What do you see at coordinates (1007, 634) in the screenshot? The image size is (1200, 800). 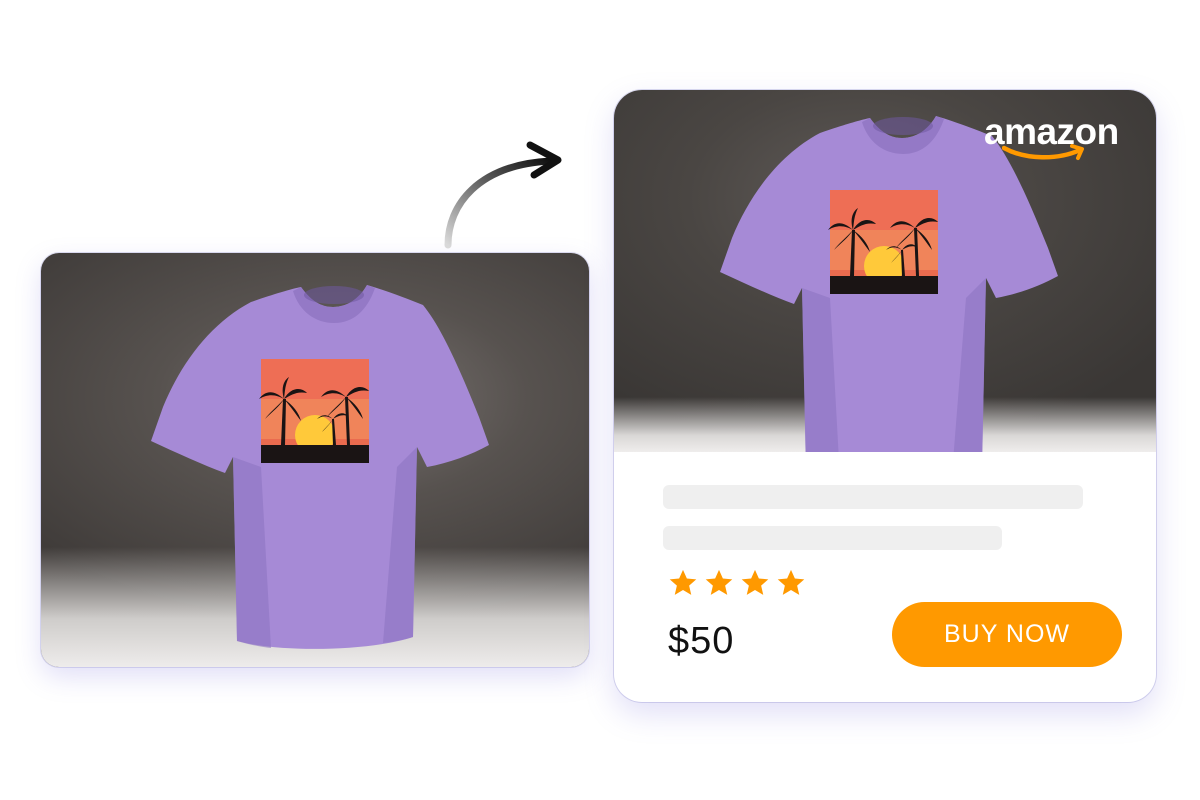 I see `buy-now-button: BUY NOW` at bounding box center [1007, 634].